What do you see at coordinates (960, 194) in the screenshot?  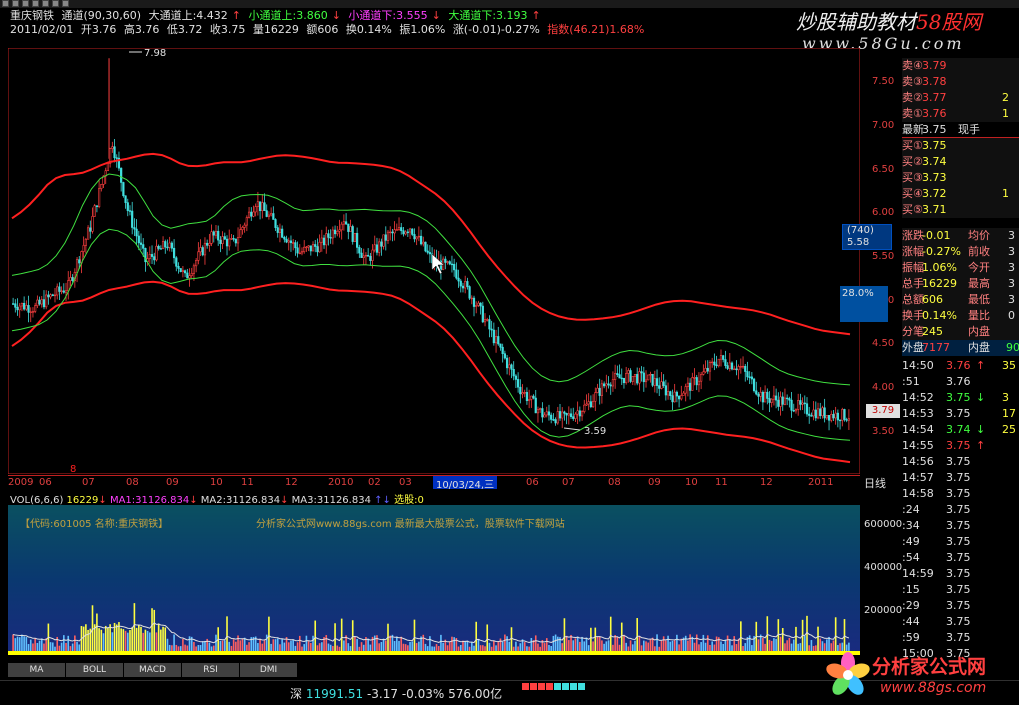 I see `bid-row: 买④ 3.72 1` at bounding box center [960, 194].